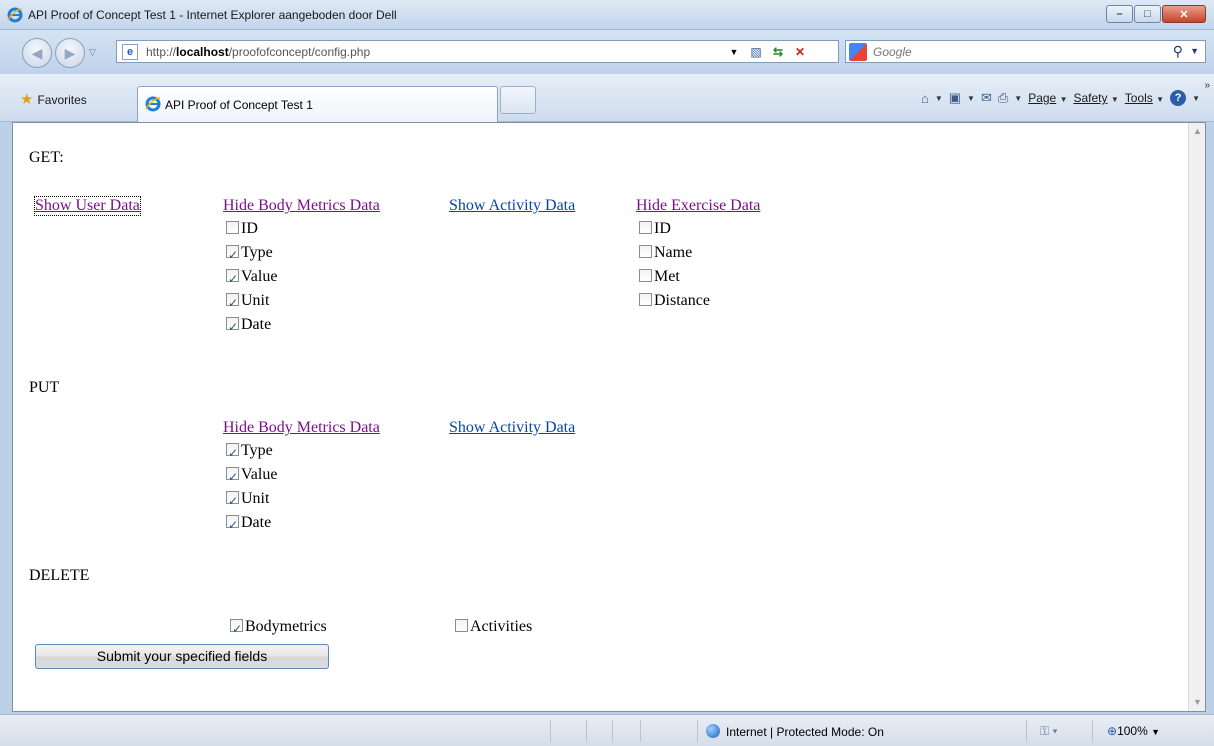  Describe the element at coordinates (232, 227) in the screenshot. I see `get-body-id-checkbox` at that location.